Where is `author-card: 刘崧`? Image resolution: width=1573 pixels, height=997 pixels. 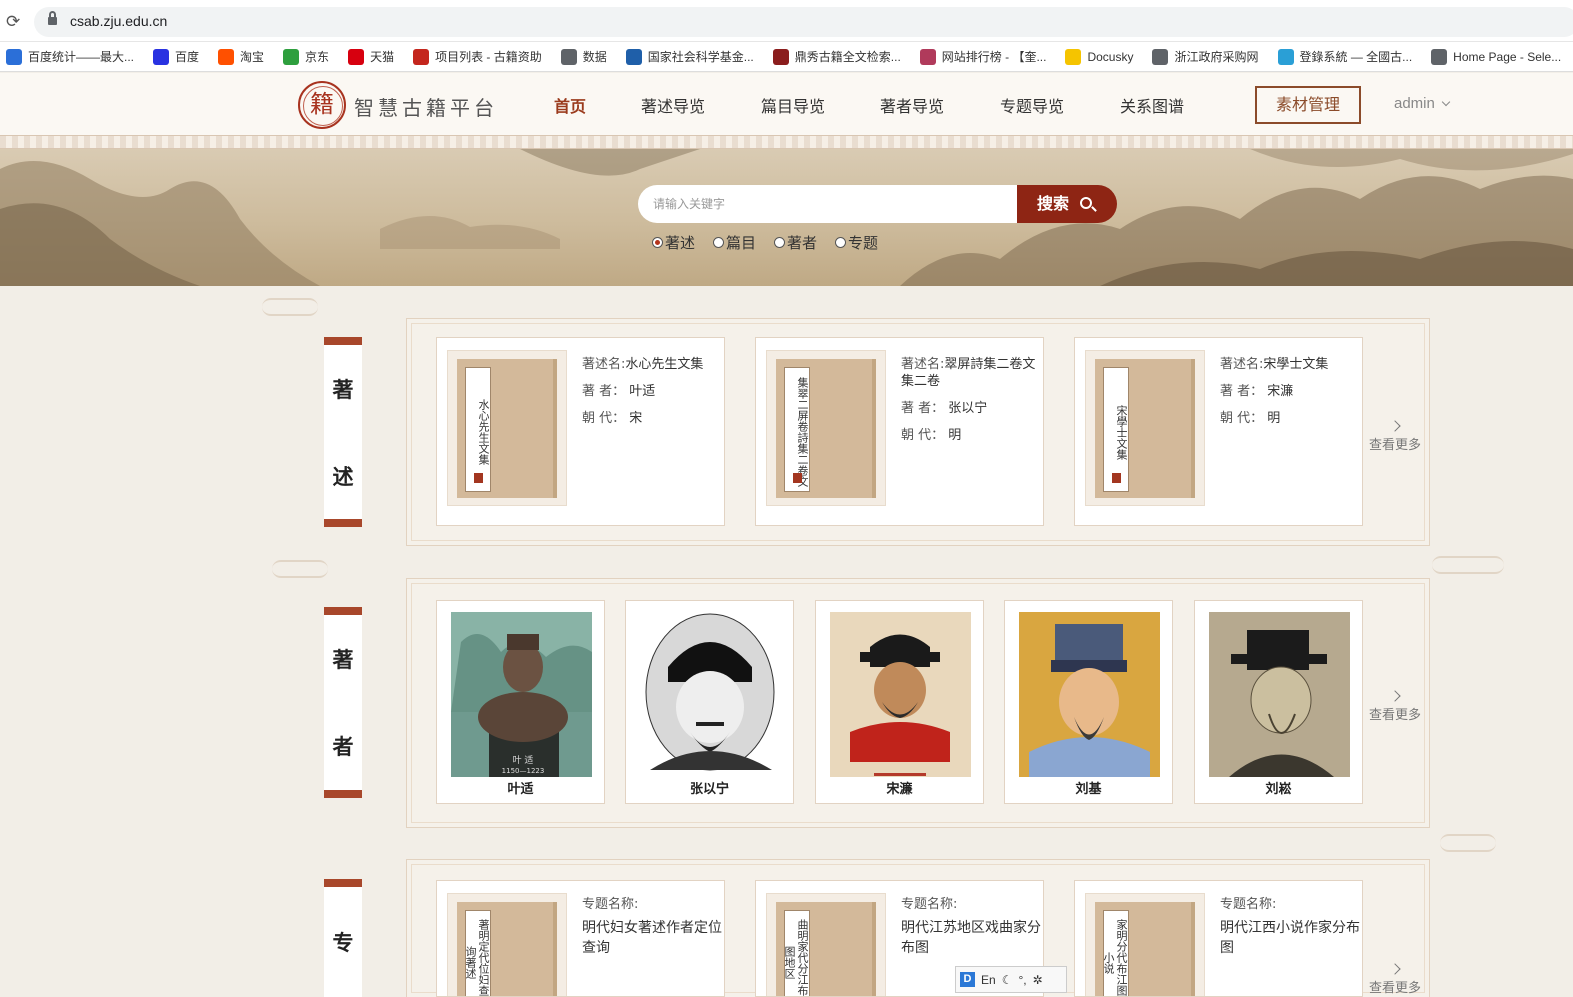
author-card: 刘崧 is located at coordinates (1278, 702).